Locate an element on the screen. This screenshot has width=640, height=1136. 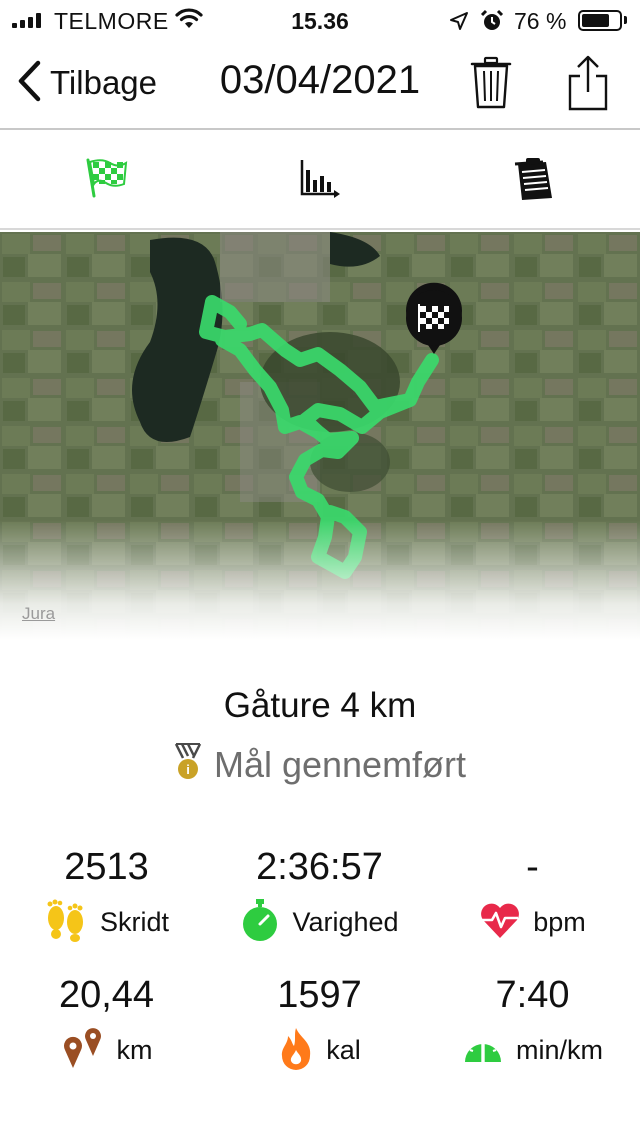
stat-duration: 2:36:57 Varighed is located at coordinates (319, 895).